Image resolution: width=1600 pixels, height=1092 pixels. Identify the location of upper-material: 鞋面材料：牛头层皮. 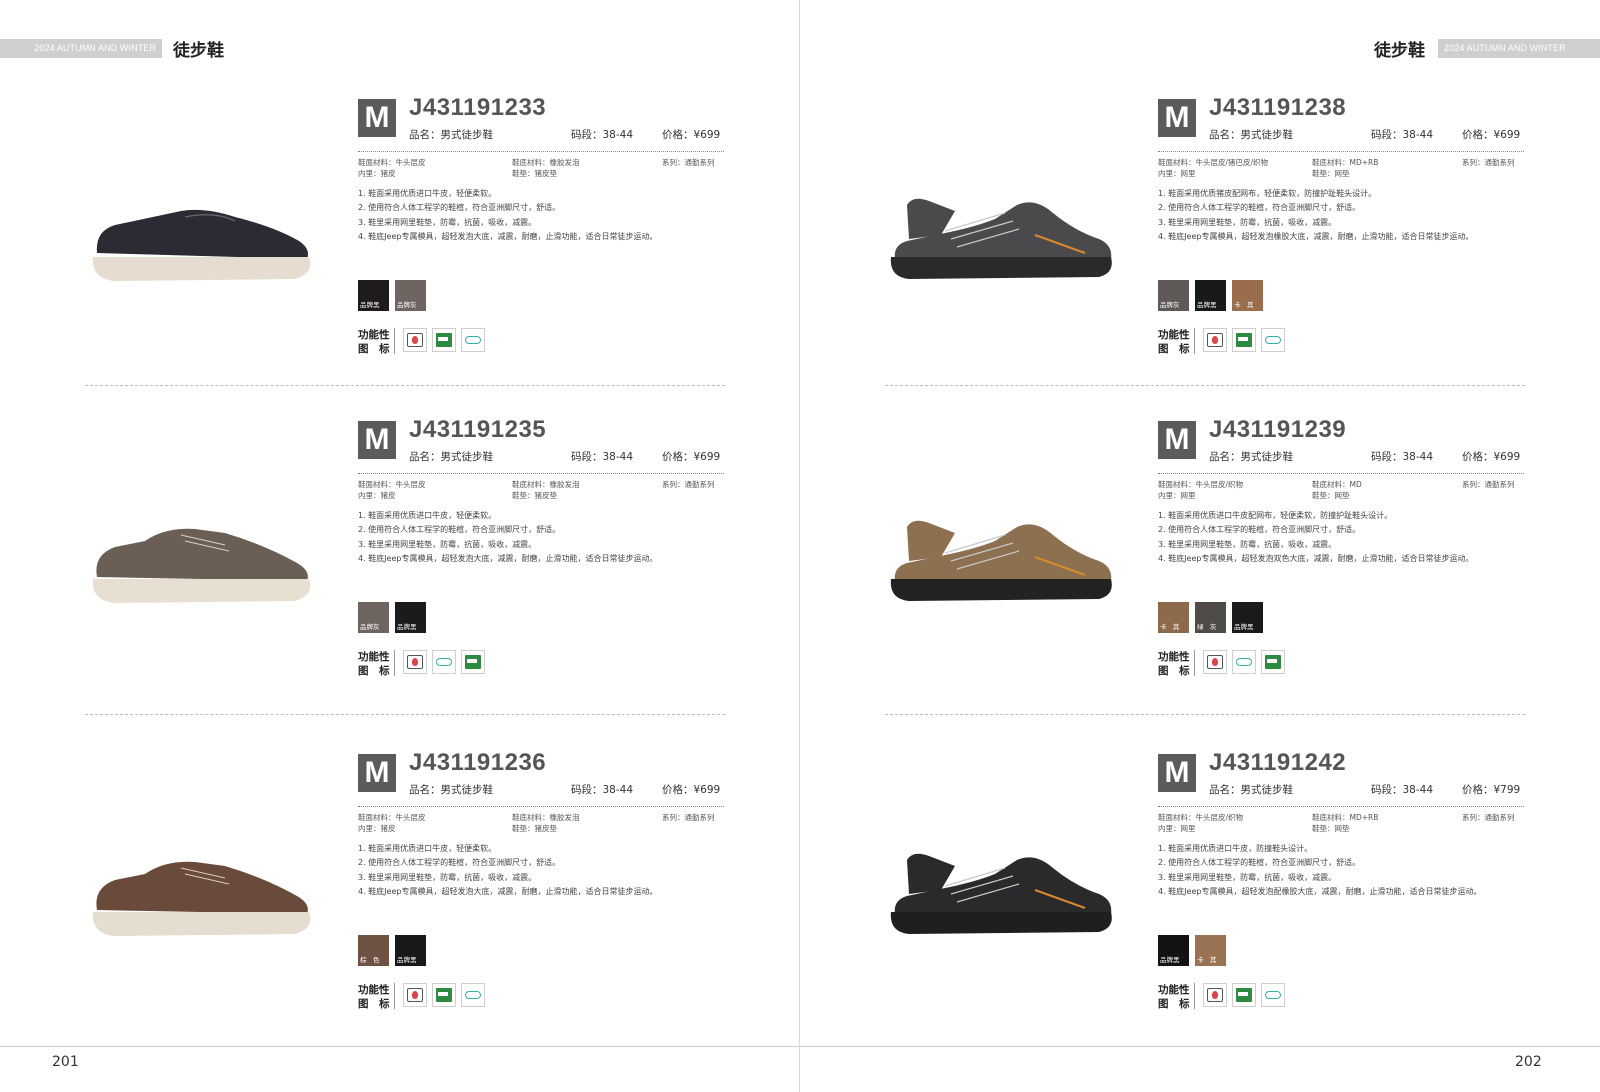
(392, 484).